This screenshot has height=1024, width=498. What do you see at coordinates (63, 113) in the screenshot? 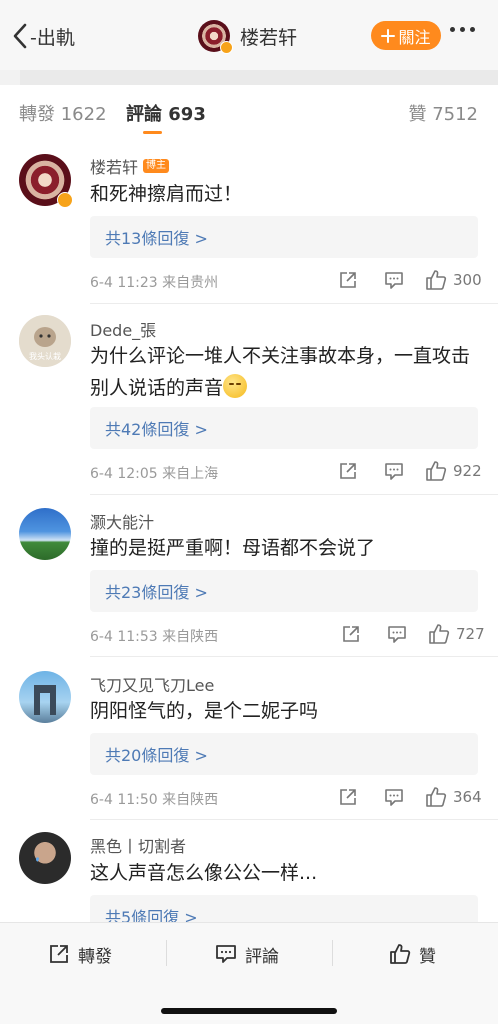
I see `tab-reposts: 轉發 1622` at bounding box center [63, 113].